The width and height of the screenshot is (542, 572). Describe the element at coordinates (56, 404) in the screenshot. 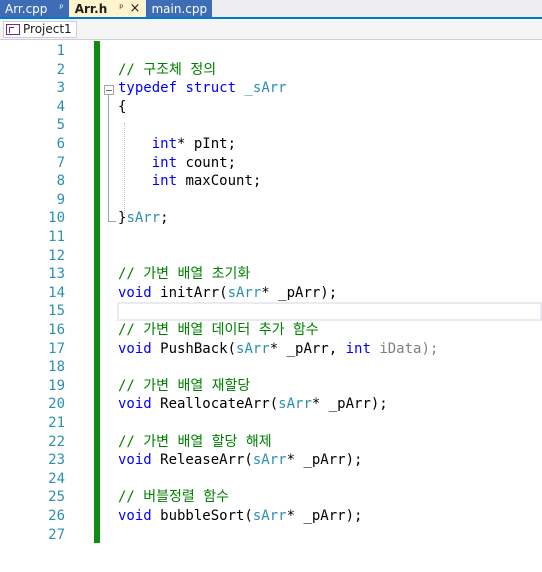

I see `line-number: 20` at that location.